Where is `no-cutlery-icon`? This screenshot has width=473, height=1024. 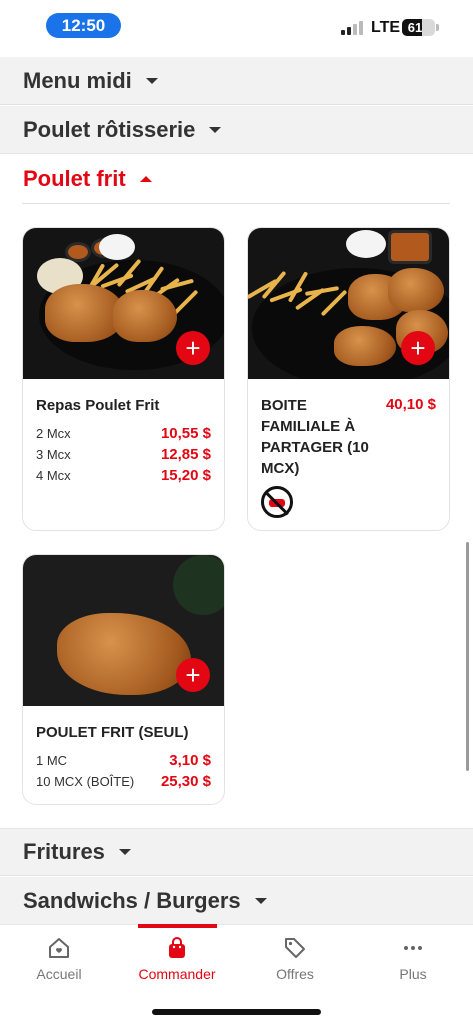
no-cutlery-icon is located at coordinates (277, 502).